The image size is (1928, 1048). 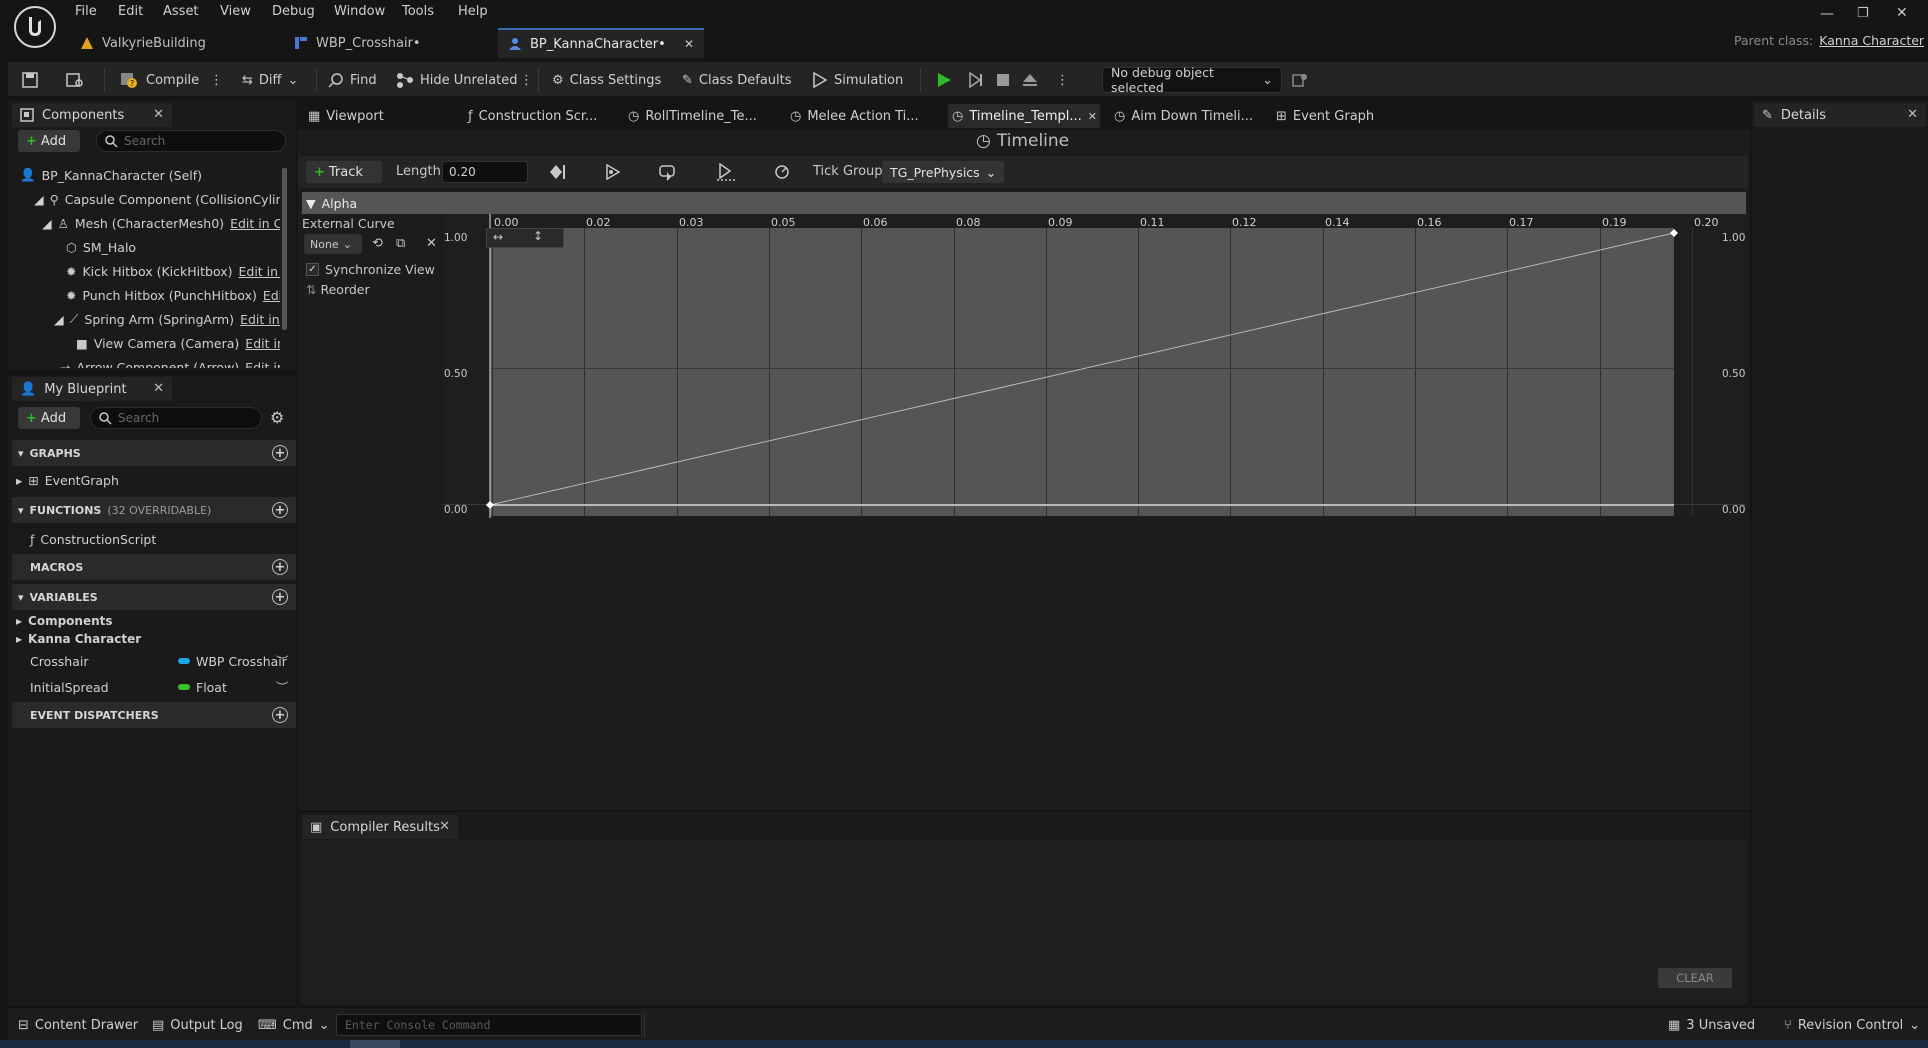 I want to click on add-track-button: + Track, so click(x=344, y=172).